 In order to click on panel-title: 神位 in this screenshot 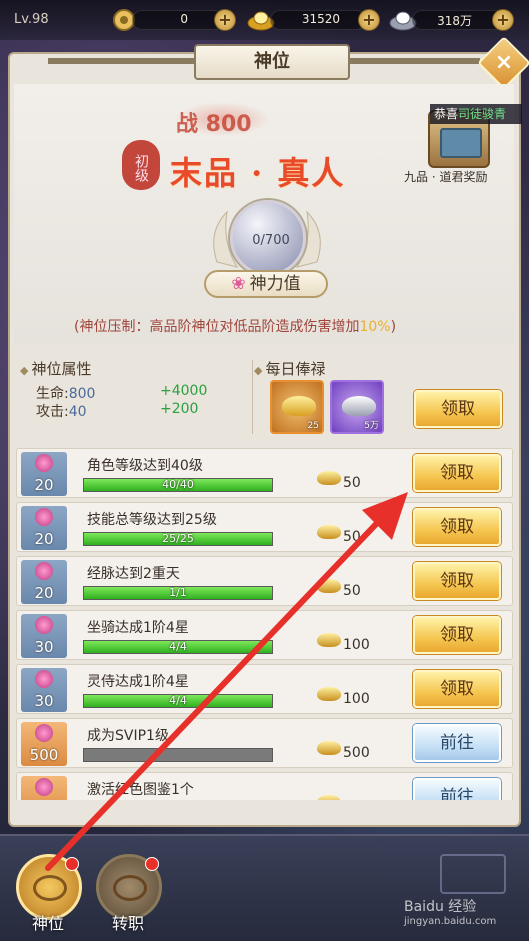, I will do `click(272, 62)`.